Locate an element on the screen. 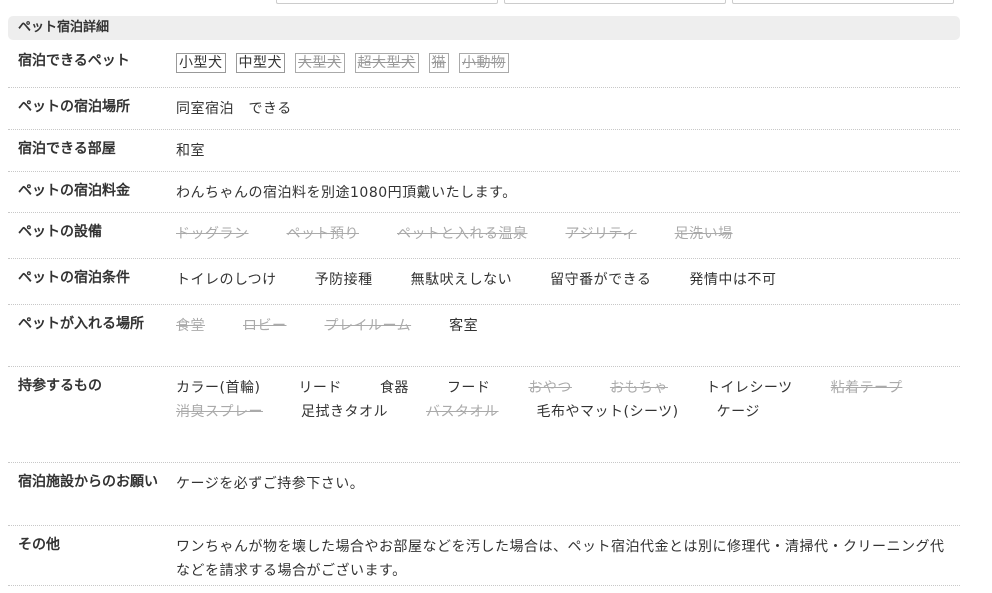  item-cage: ケージ is located at coordinates (738, 412).